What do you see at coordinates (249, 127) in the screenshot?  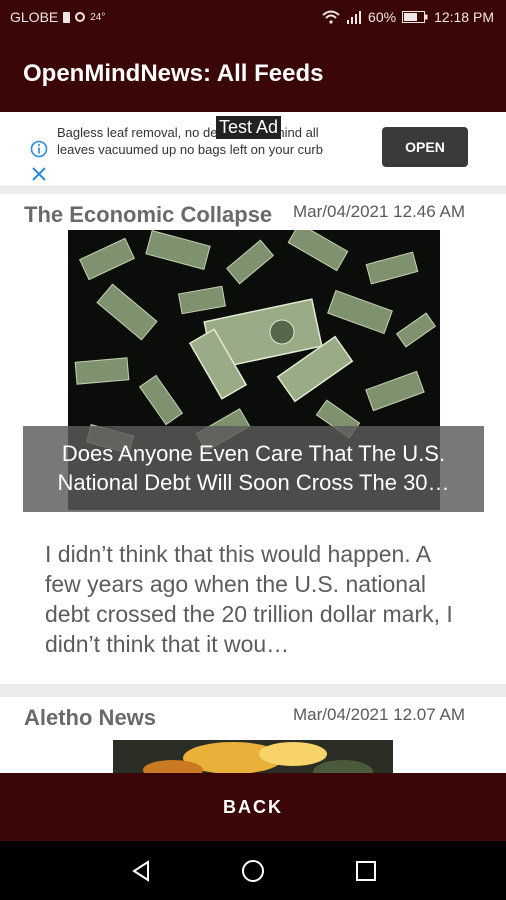 I see `test-ad-badge: Test Ad` at bounding box center [249, 127].